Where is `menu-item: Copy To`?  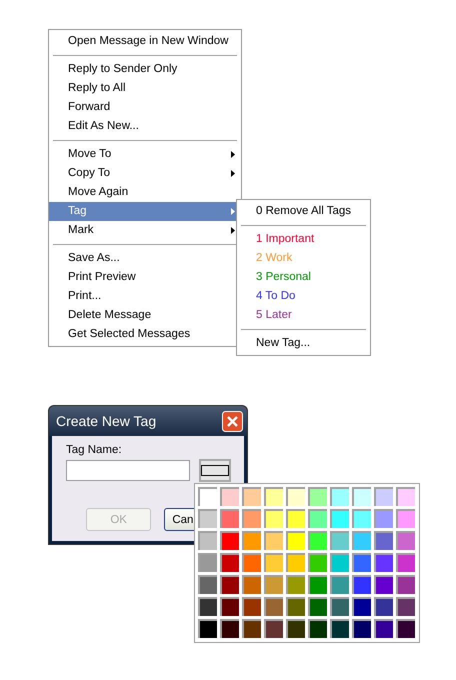 menu-item: Copy To is located at coordinates (145, 173).